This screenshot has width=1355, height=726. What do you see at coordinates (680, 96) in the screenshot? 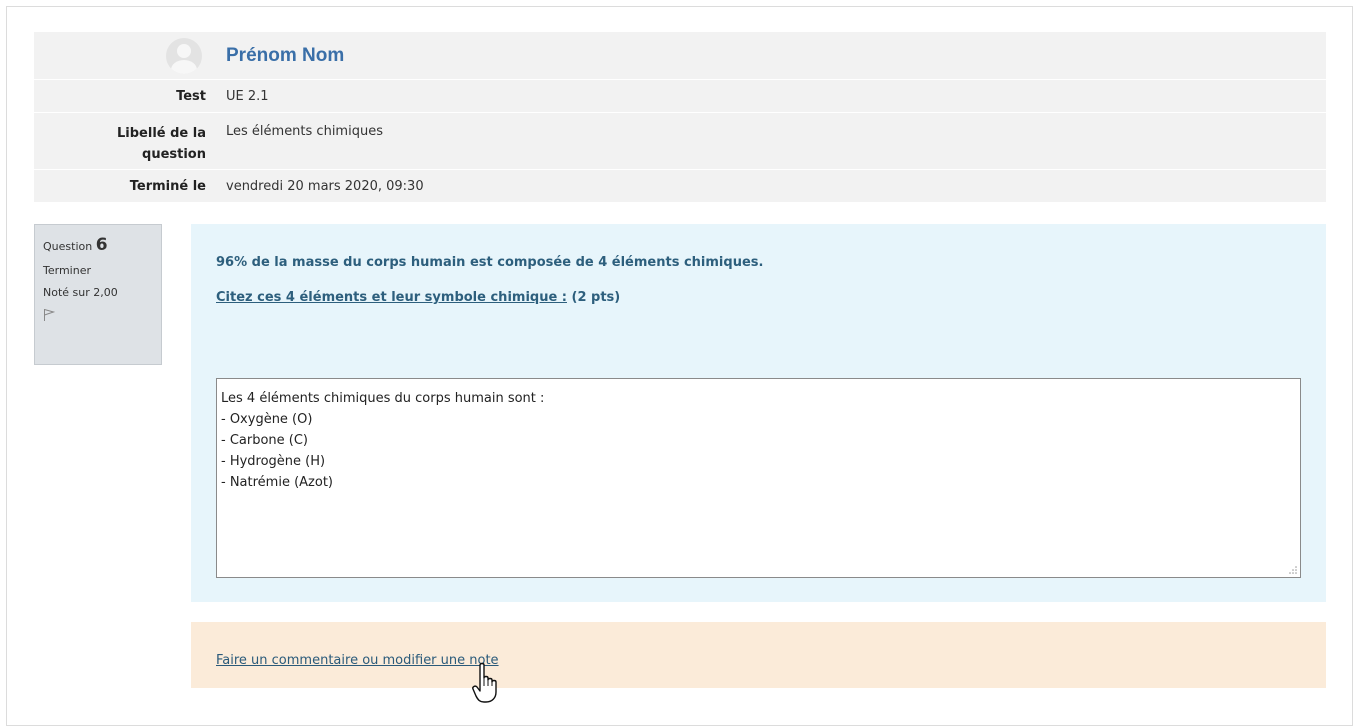
I see `summary-row-test: Test UE 2.1` at bounding box center [680, 96].